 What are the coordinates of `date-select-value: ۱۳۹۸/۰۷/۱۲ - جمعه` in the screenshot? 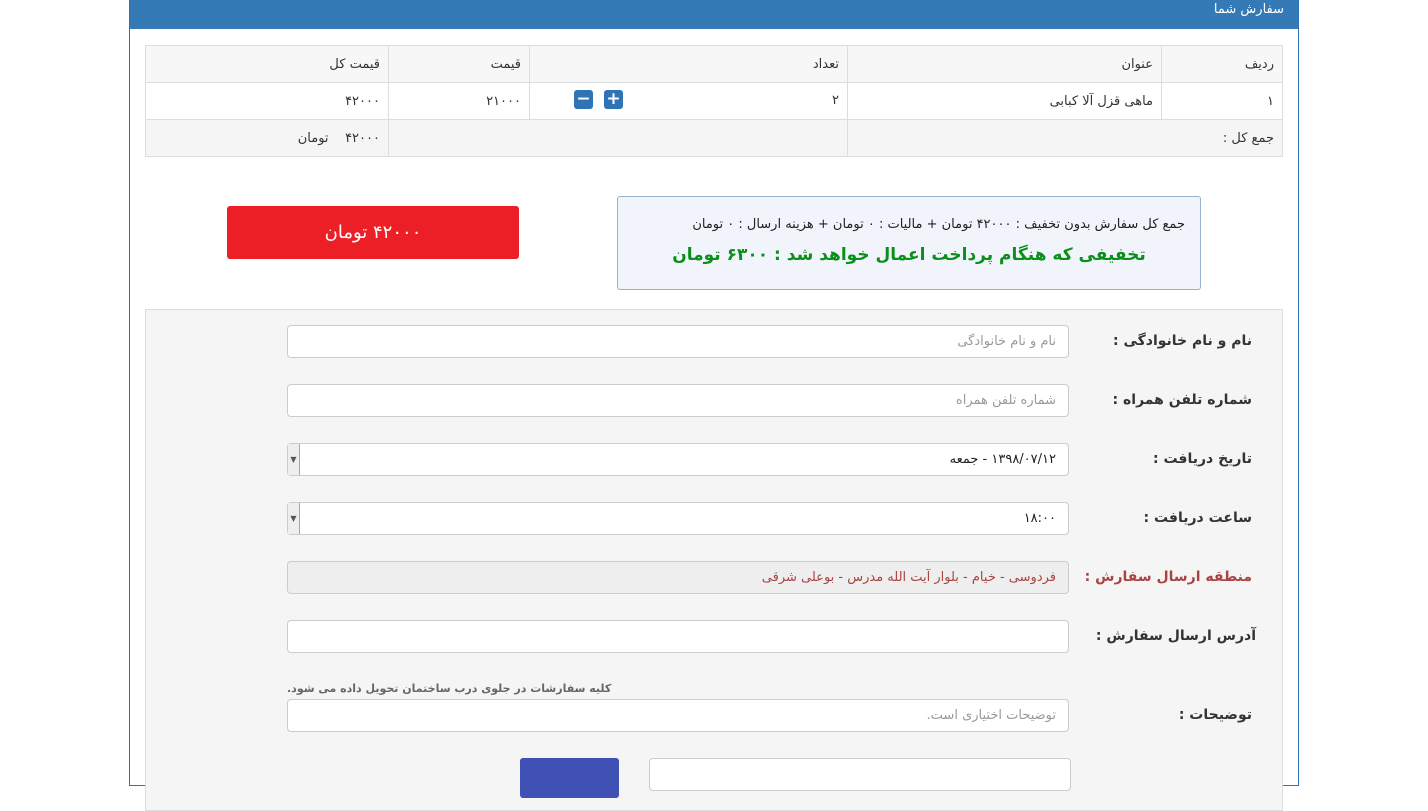 It's located at (1002, 459).